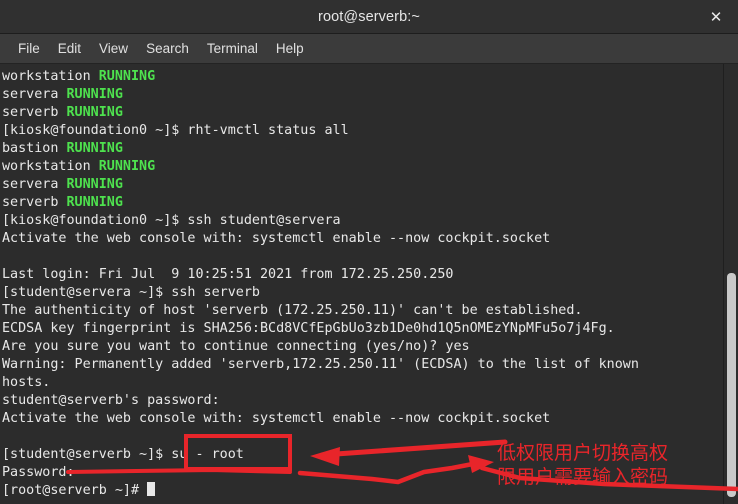 This screenshot has height=504, width=738. I want to click on menu-item-search: Search, so click(167, 48).